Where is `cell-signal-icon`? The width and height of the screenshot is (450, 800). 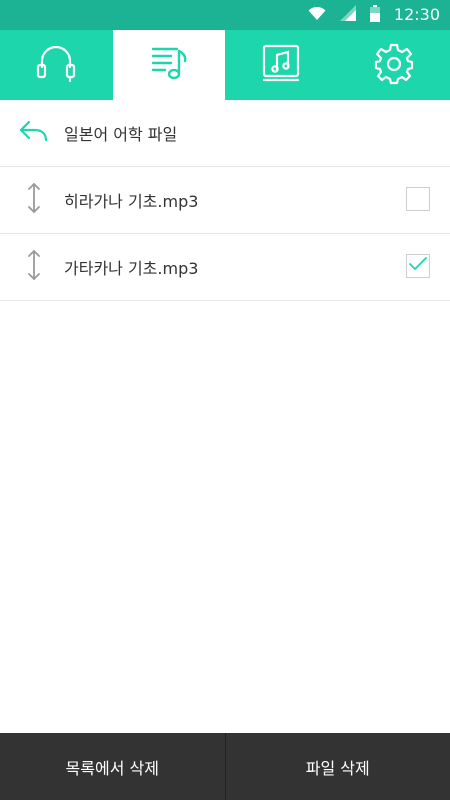
cell-signal-icon is located at coordinates (347, 15).